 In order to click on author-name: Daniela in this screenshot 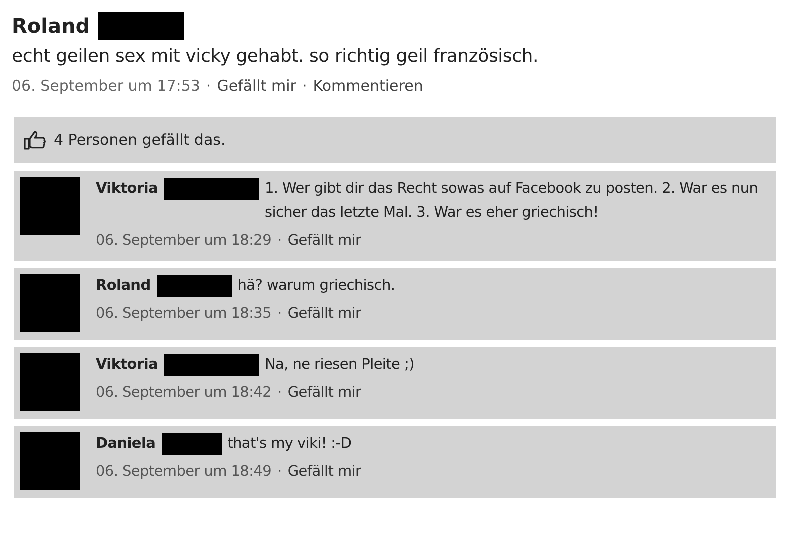, I will do `click(126, 444)`.